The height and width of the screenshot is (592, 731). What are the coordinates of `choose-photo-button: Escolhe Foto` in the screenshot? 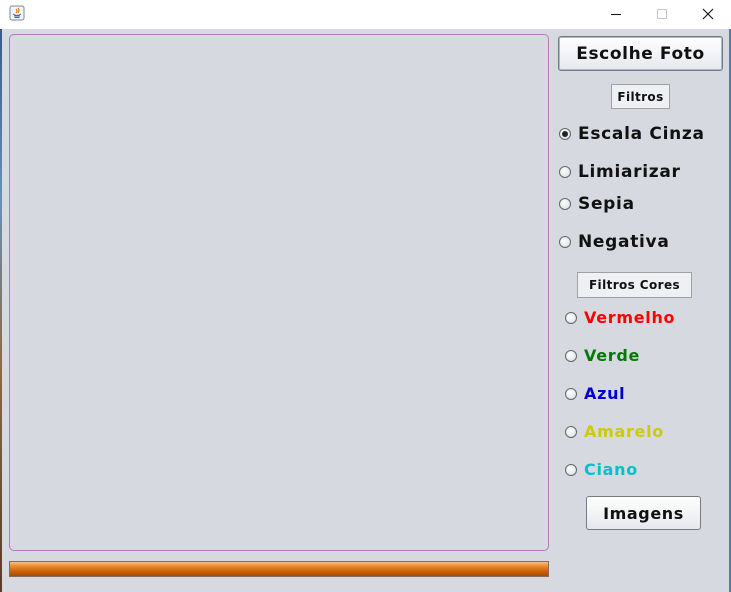 It's located at (640, 53).